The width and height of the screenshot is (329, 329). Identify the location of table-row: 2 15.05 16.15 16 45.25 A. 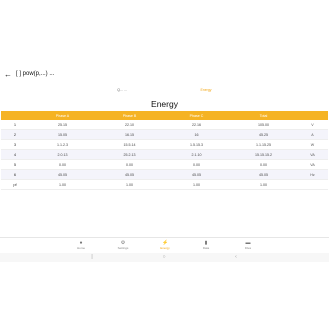
(164, 134).